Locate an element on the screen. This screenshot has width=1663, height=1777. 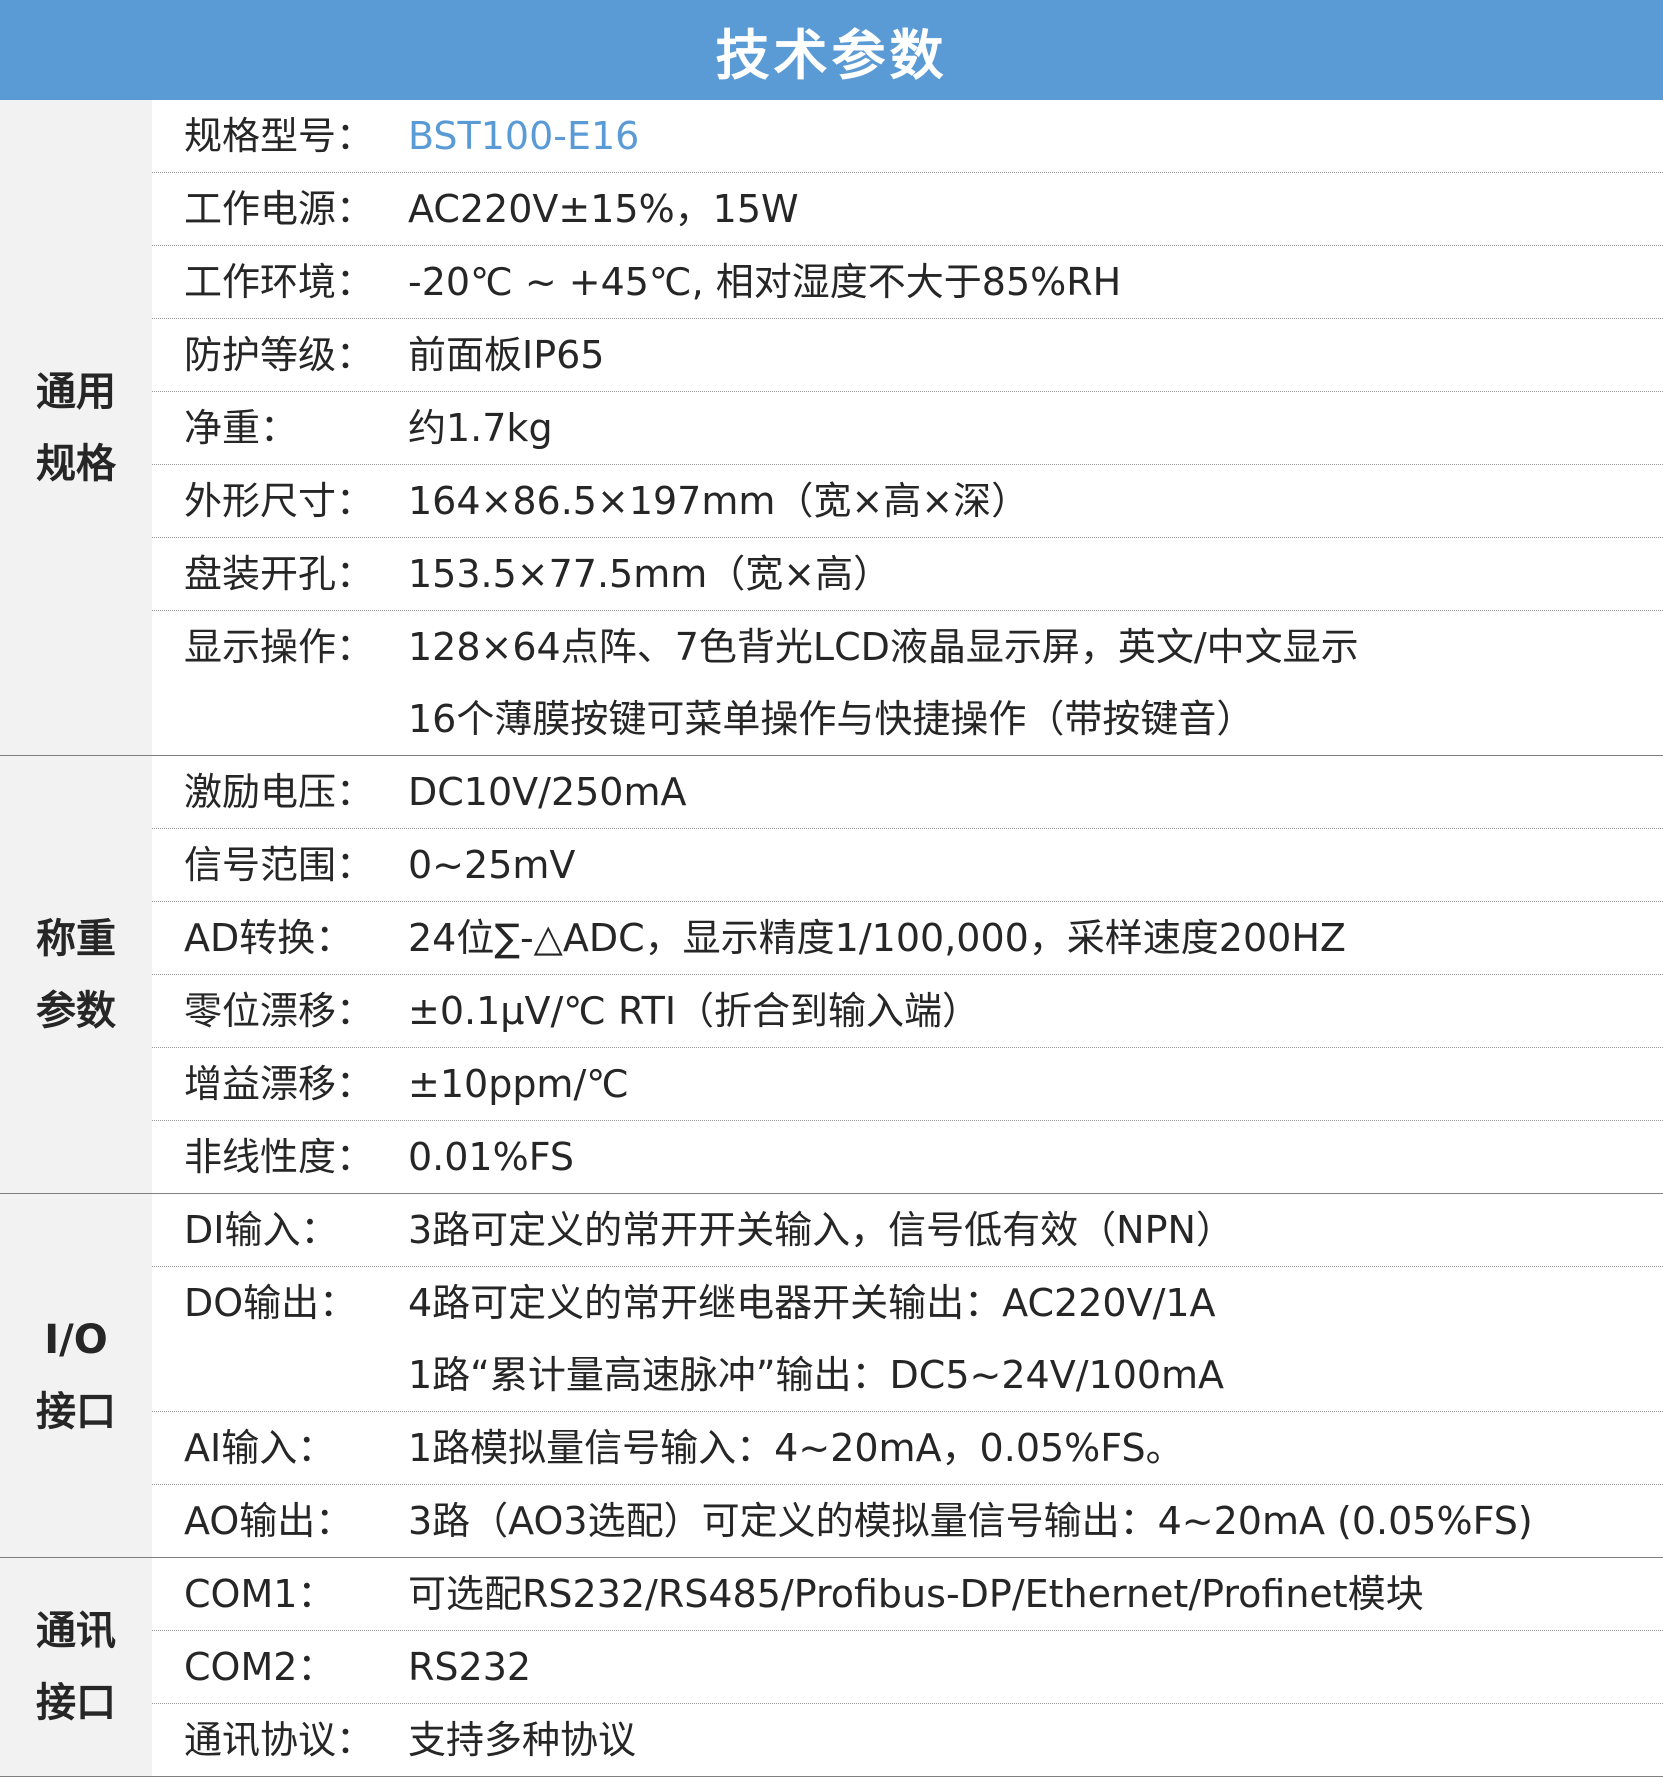
spec-row: 工作环境： -20℃ ~ +45℃, 相对湿度不大于85%RH is located at coordinates (907, 282).